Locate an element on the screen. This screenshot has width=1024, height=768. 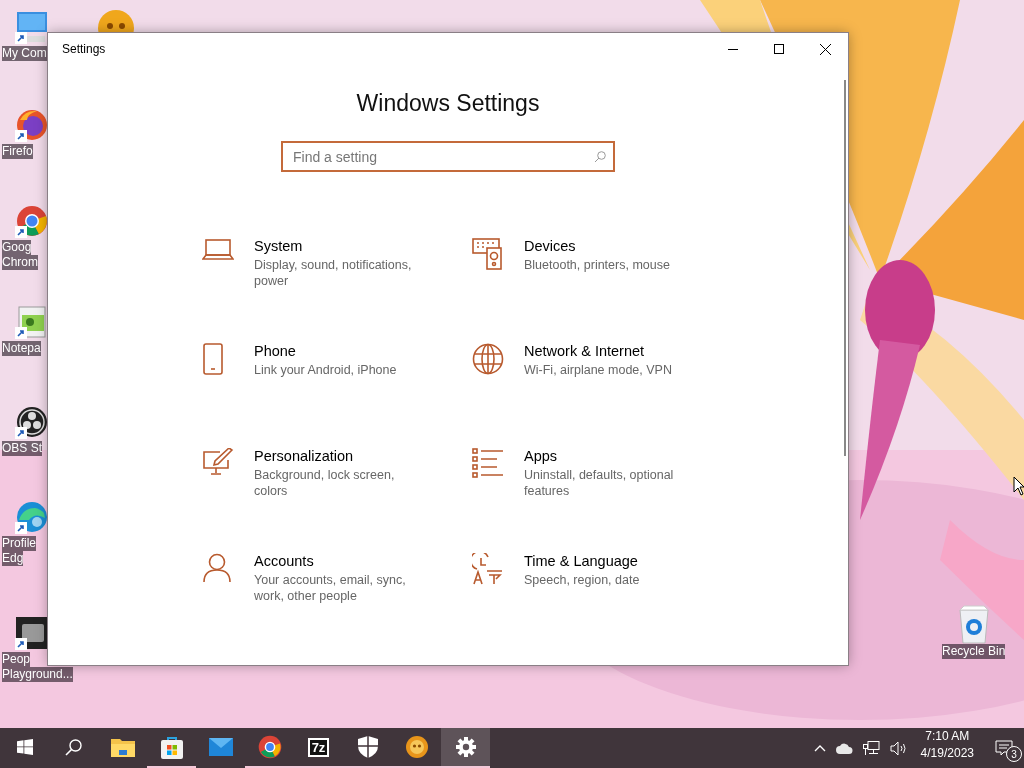
date-text: 4/19/2023 is located at coordinates (947, 753).